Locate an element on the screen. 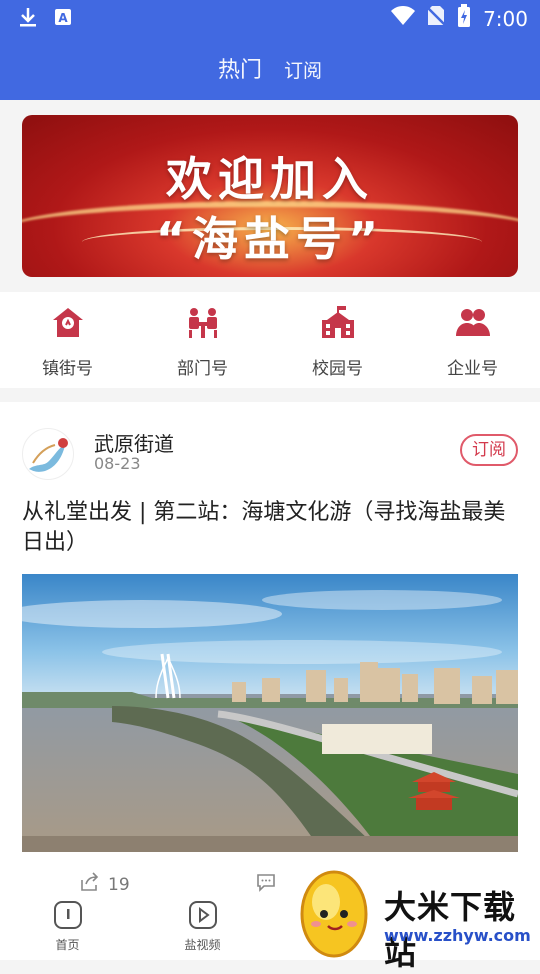 The image size is (540, 974). school-icon is located at coordinates (338, 323).